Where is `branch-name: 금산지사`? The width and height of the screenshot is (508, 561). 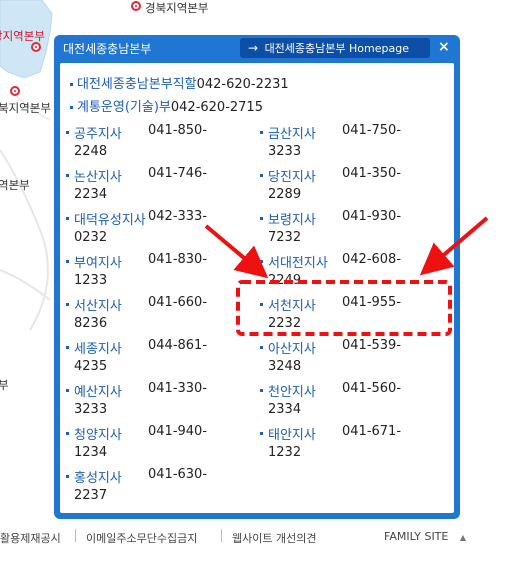
branch-name: 금산지사 is located at coordinates (292, 134).